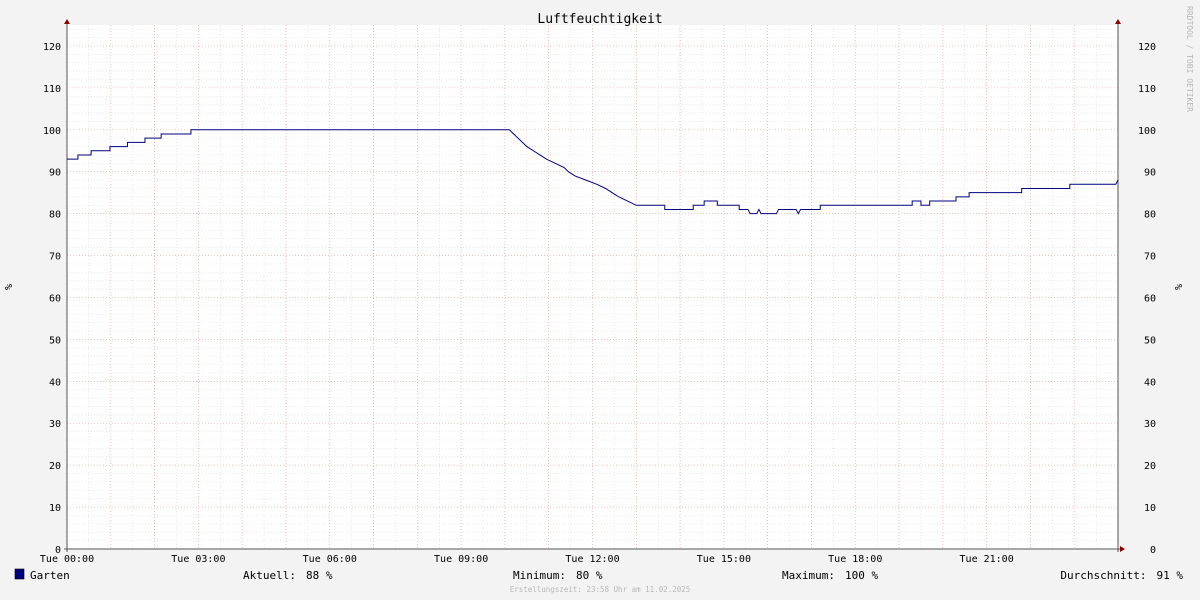 The image size is (1200, 600). Describe the element at coordinates (198, 559) in the screenshot. I see `x-tick-label: Tue 03:00` at that location.